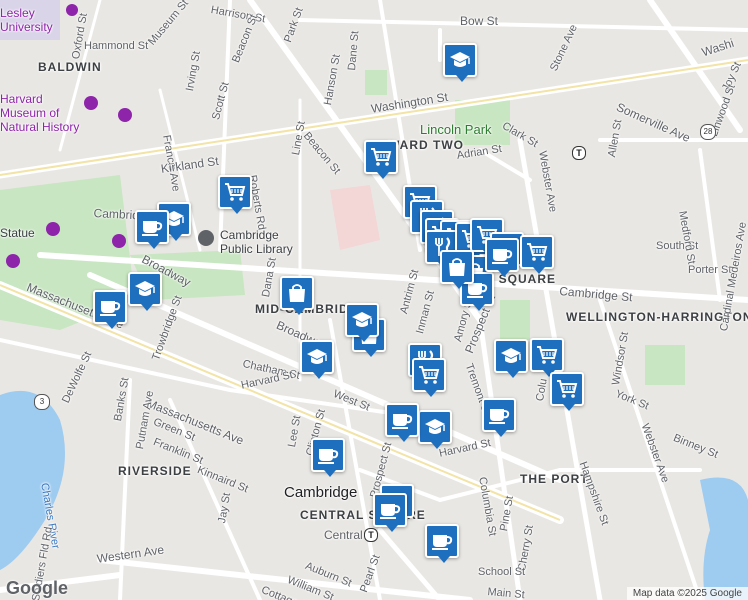 This screenshot has width=748, height=600. Describe the element at coordinates (17, 233) in the screenshot. I see `poi-label-statue: Statue` at that location.